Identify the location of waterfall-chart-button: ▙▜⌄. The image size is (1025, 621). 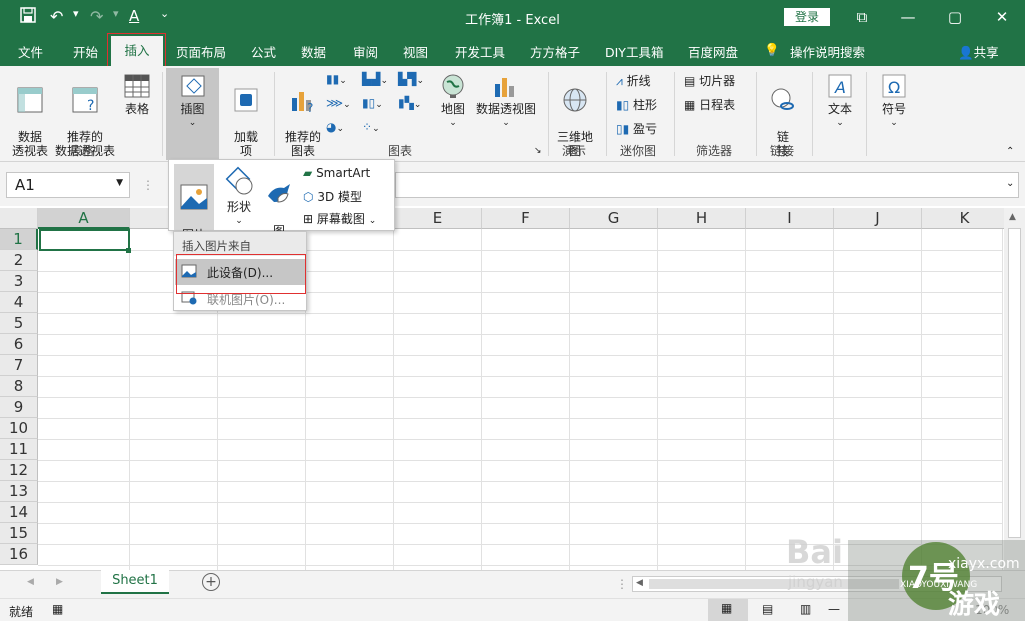
(411, 79).